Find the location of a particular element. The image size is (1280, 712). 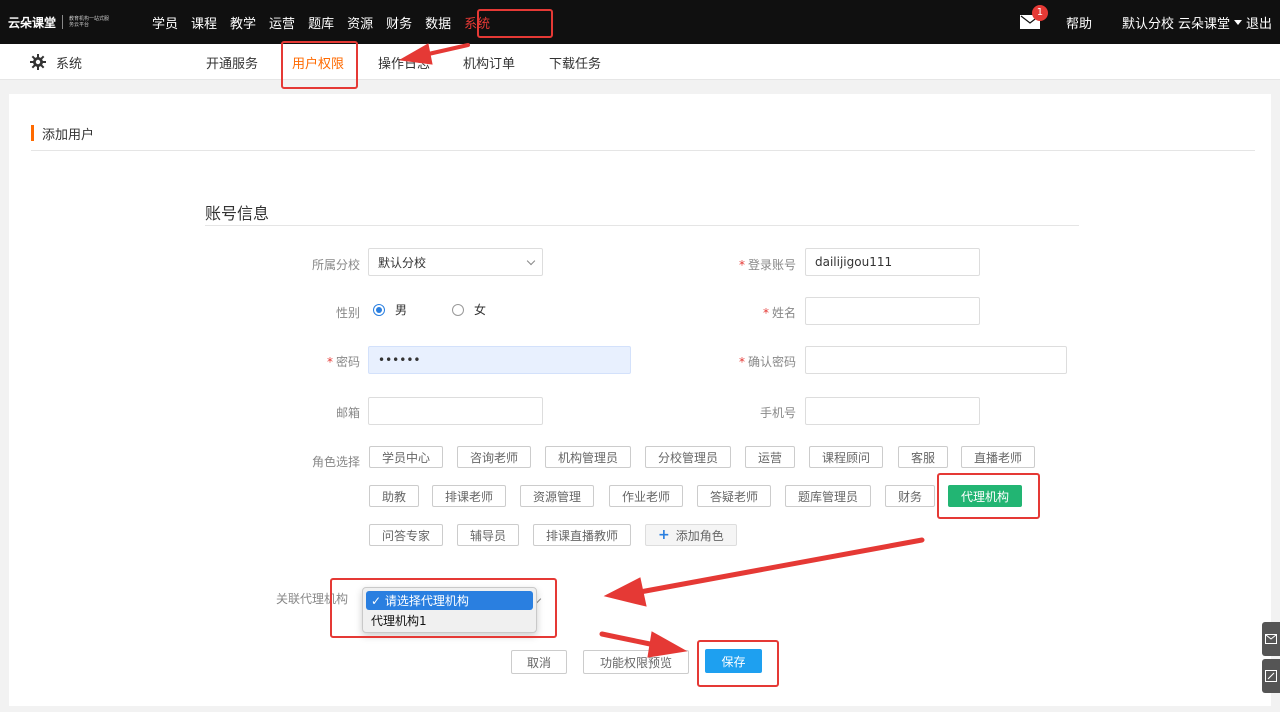

plus-icon: + is located at coordinates (664, 535).